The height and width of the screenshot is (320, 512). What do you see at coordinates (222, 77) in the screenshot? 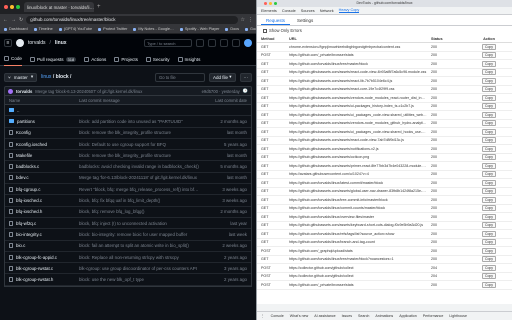
I see `add-file-button: Add file ▾` at bounding box center [222, 77].